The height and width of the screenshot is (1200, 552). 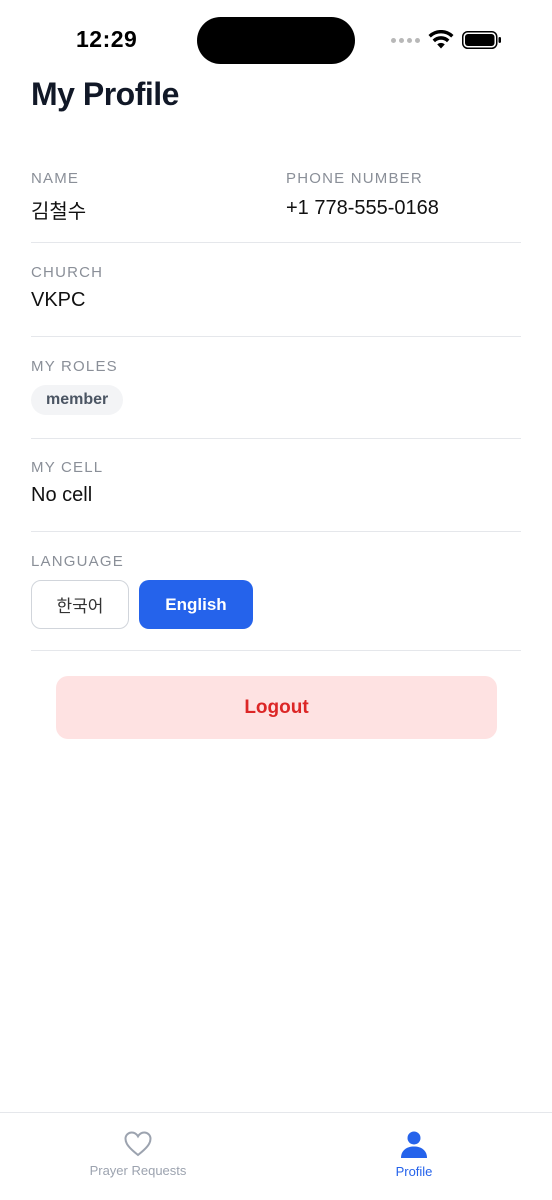 What do you see at coordinates (74, 366) in the screenshot?
I see `roles-label: MY ROLES` at bounding box center [74, 366].